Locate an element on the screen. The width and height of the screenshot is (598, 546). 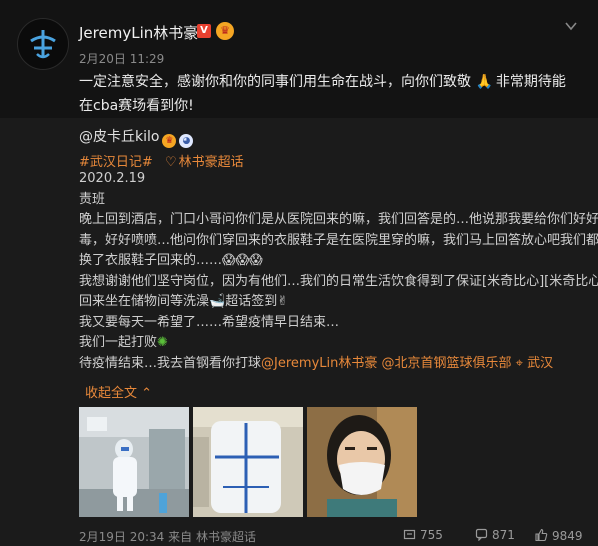
salute-hand-icon: 🙏 is located at coordinates (484, 82).